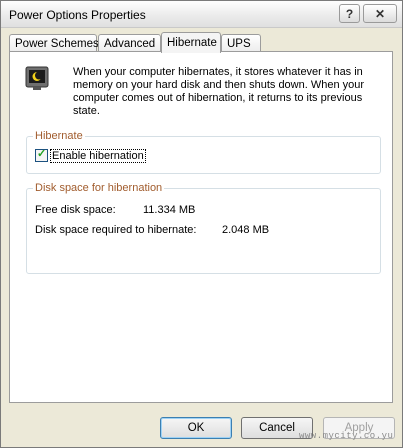  What do you see at coordinates (116, 230) in the screenshot?
I see `required-disk-space-label: Disk space required to hibernate:` at bounding box center [116, 230].